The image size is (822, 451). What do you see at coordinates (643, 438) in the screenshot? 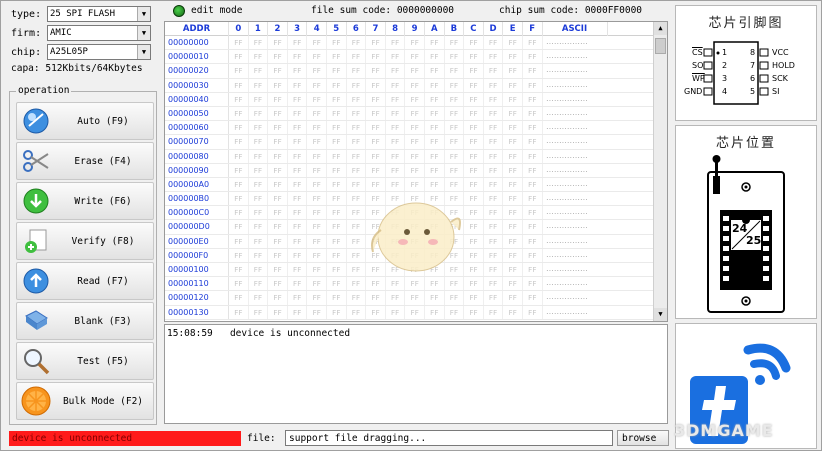
I see `browse-button: browse` at bounding box center [643, 438].